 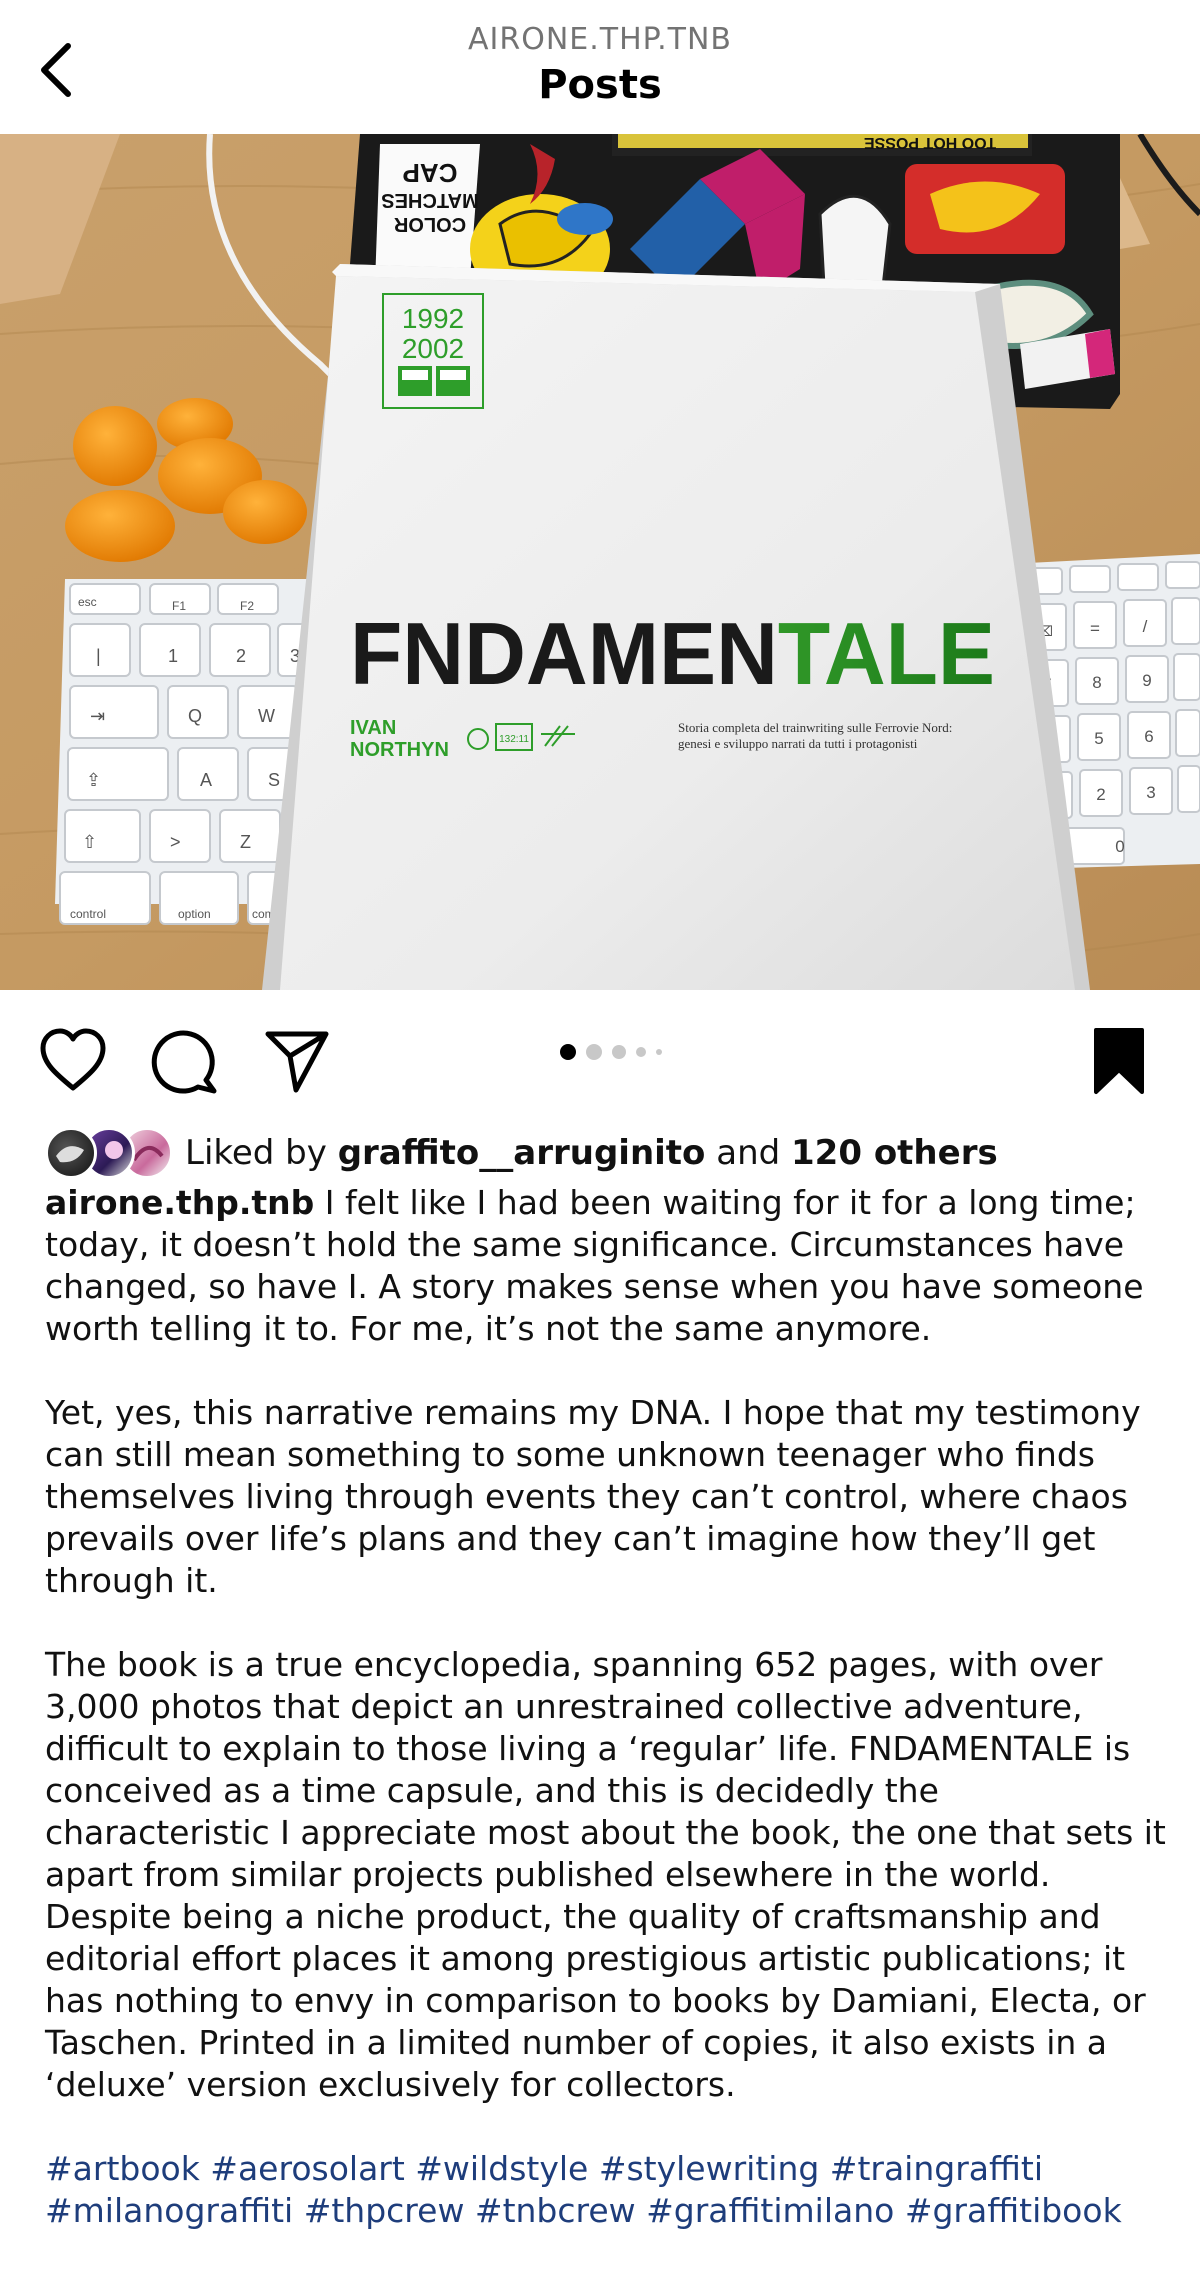 What do you see at coordinates (179, 1202) in the screenshot?
I see `caption-username: airone.thp.tnb` at bounding box center [179, 1202].